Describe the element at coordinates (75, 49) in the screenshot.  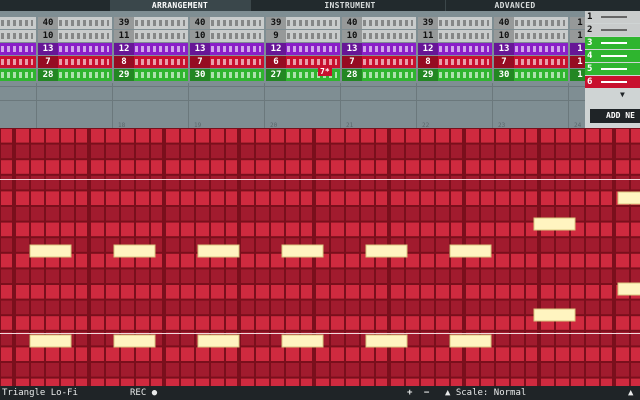
I see `pattern-cell: 13` at that location.